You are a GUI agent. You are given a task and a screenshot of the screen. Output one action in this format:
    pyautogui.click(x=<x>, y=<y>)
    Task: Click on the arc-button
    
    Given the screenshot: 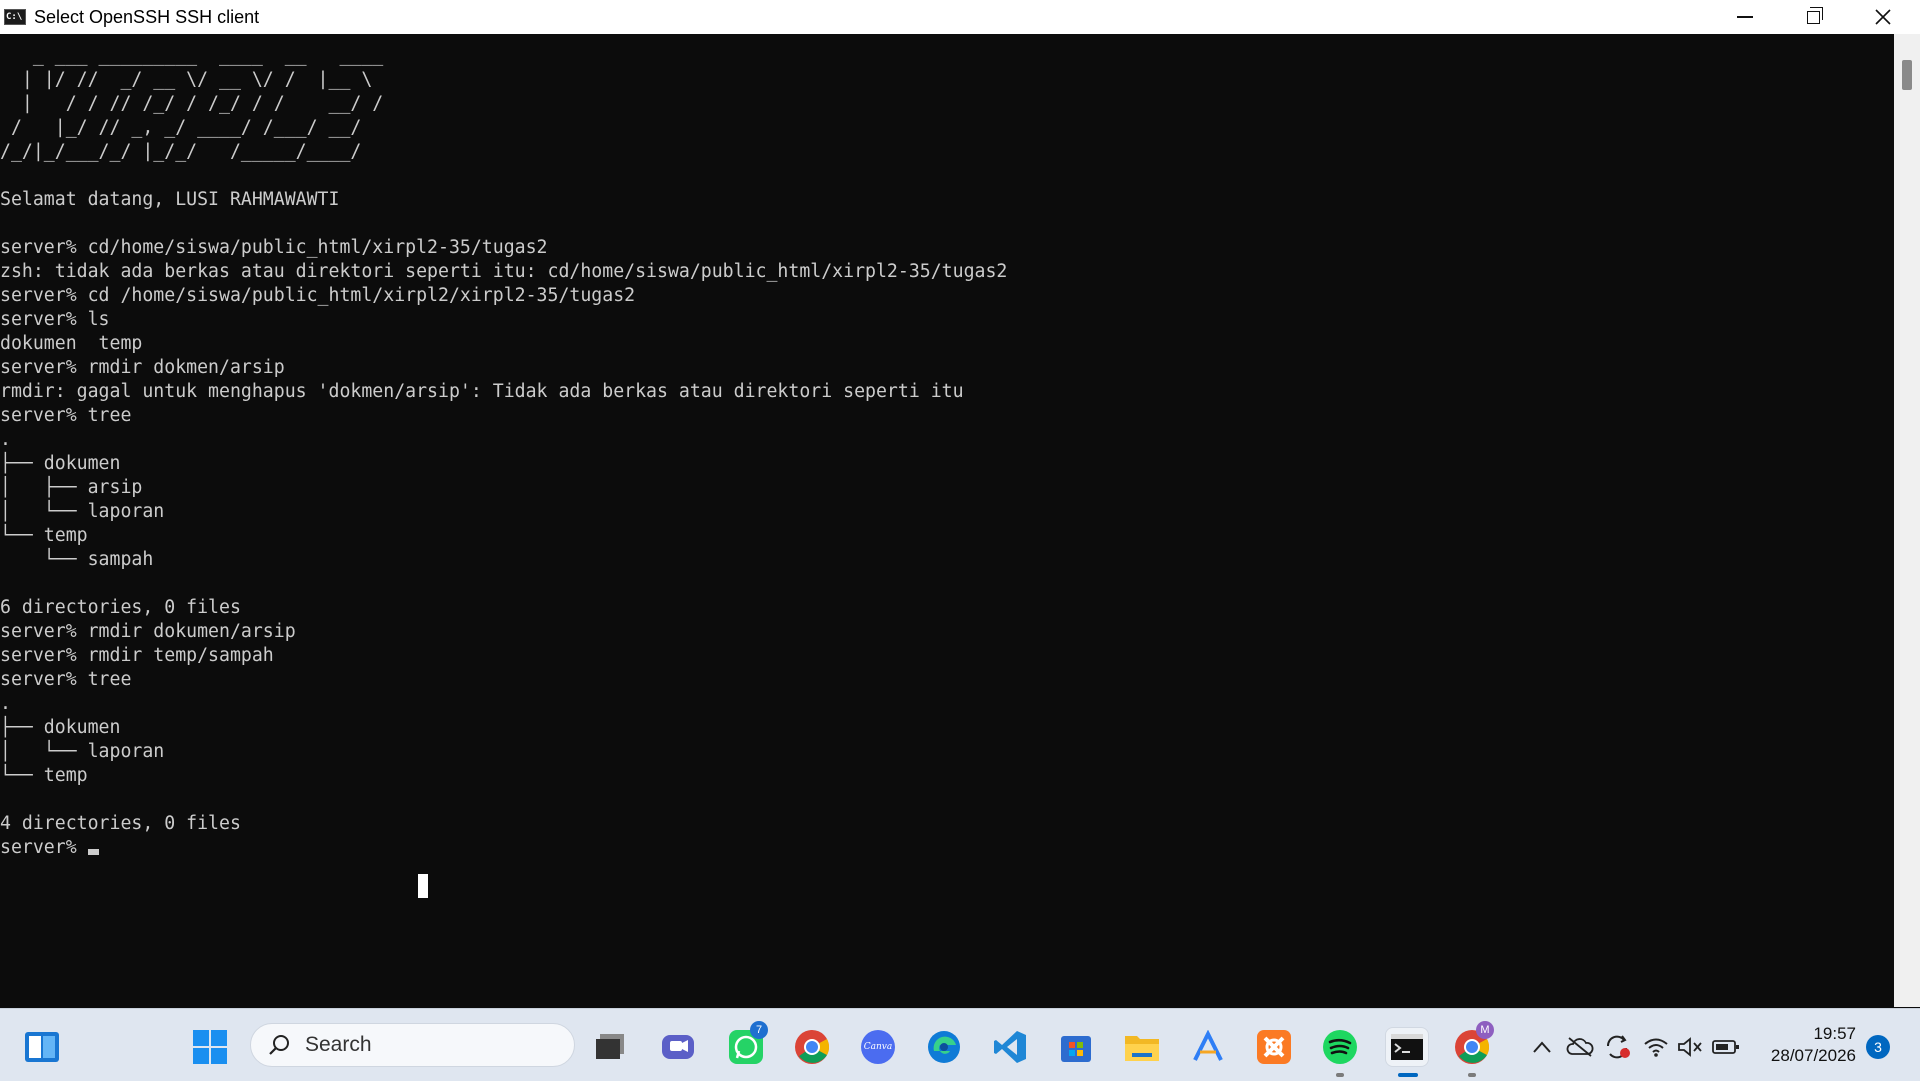 What is the action you would take?
    pyautogui.click(x=1208, y=1047)
    